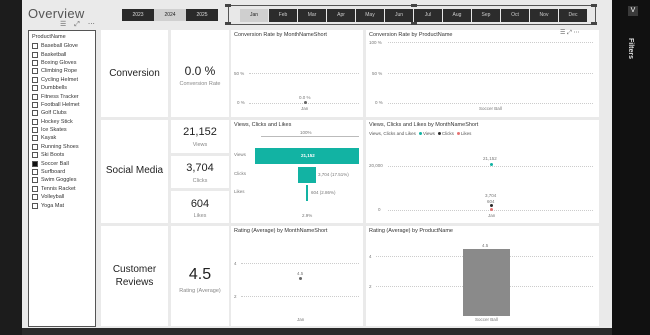 The width and height of the screenshot is (650, 335). What do you see at coordinates (62, 80) in the screenshot?
I see `slicer-item: Cycling Helmet` at bounding box center [62, 80].